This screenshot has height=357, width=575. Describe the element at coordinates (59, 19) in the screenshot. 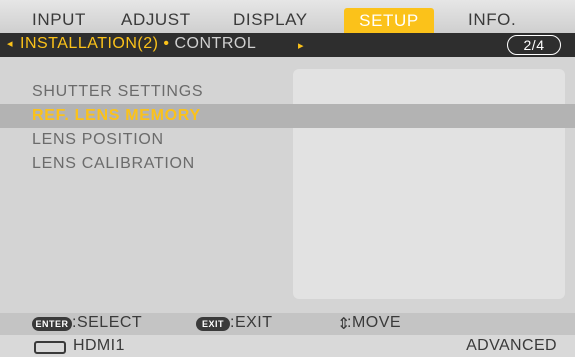

I see `tab-input: INPUT` at that location.